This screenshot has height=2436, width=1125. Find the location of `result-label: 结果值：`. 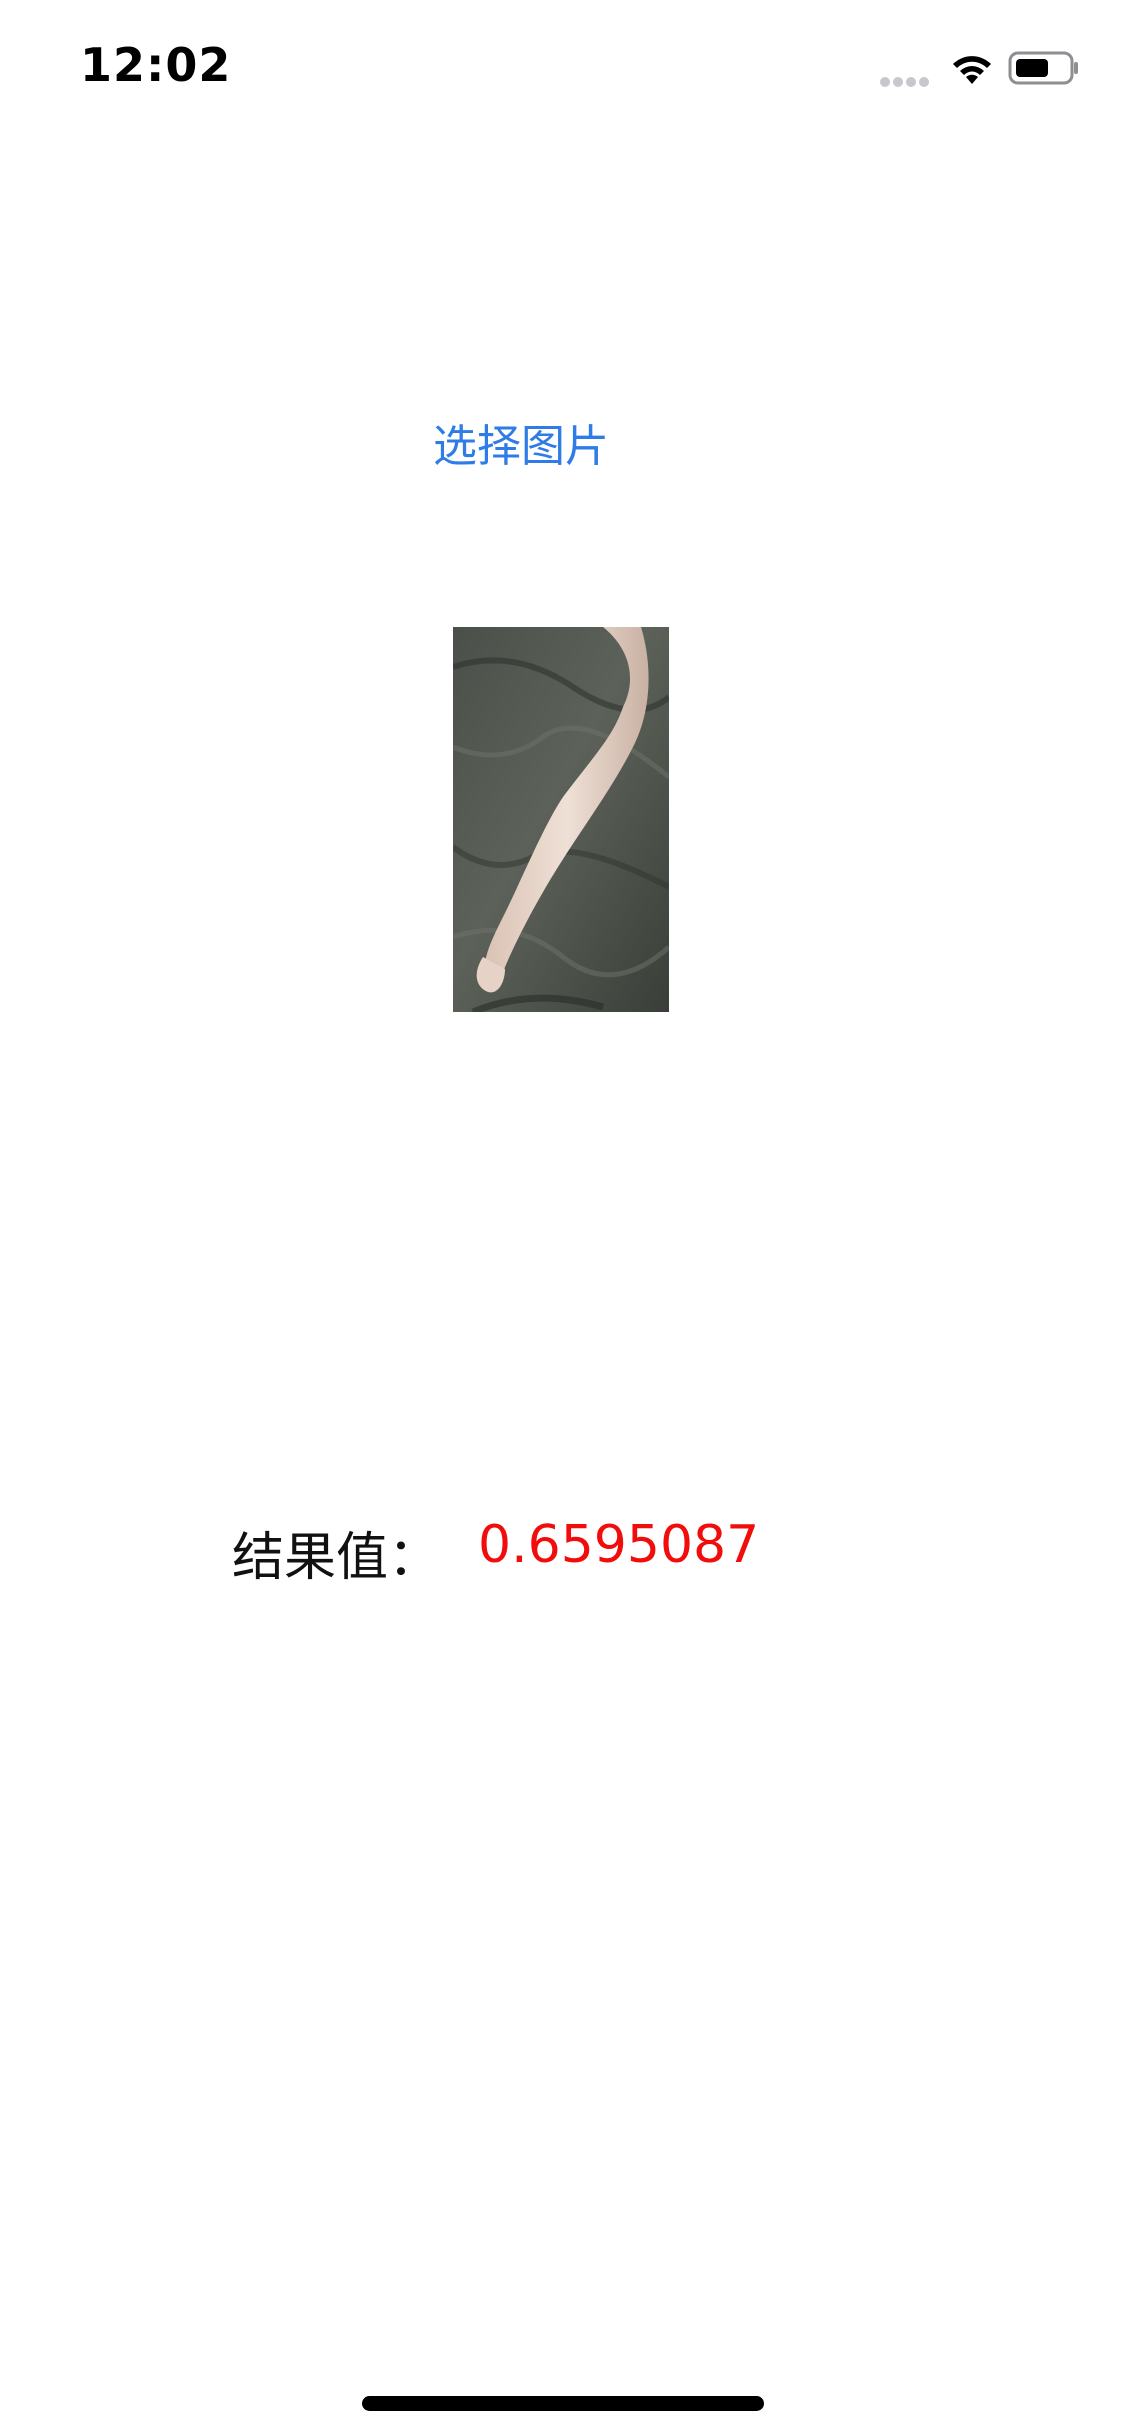

result-label: 结果值： is located at coordinates (336, 1558).